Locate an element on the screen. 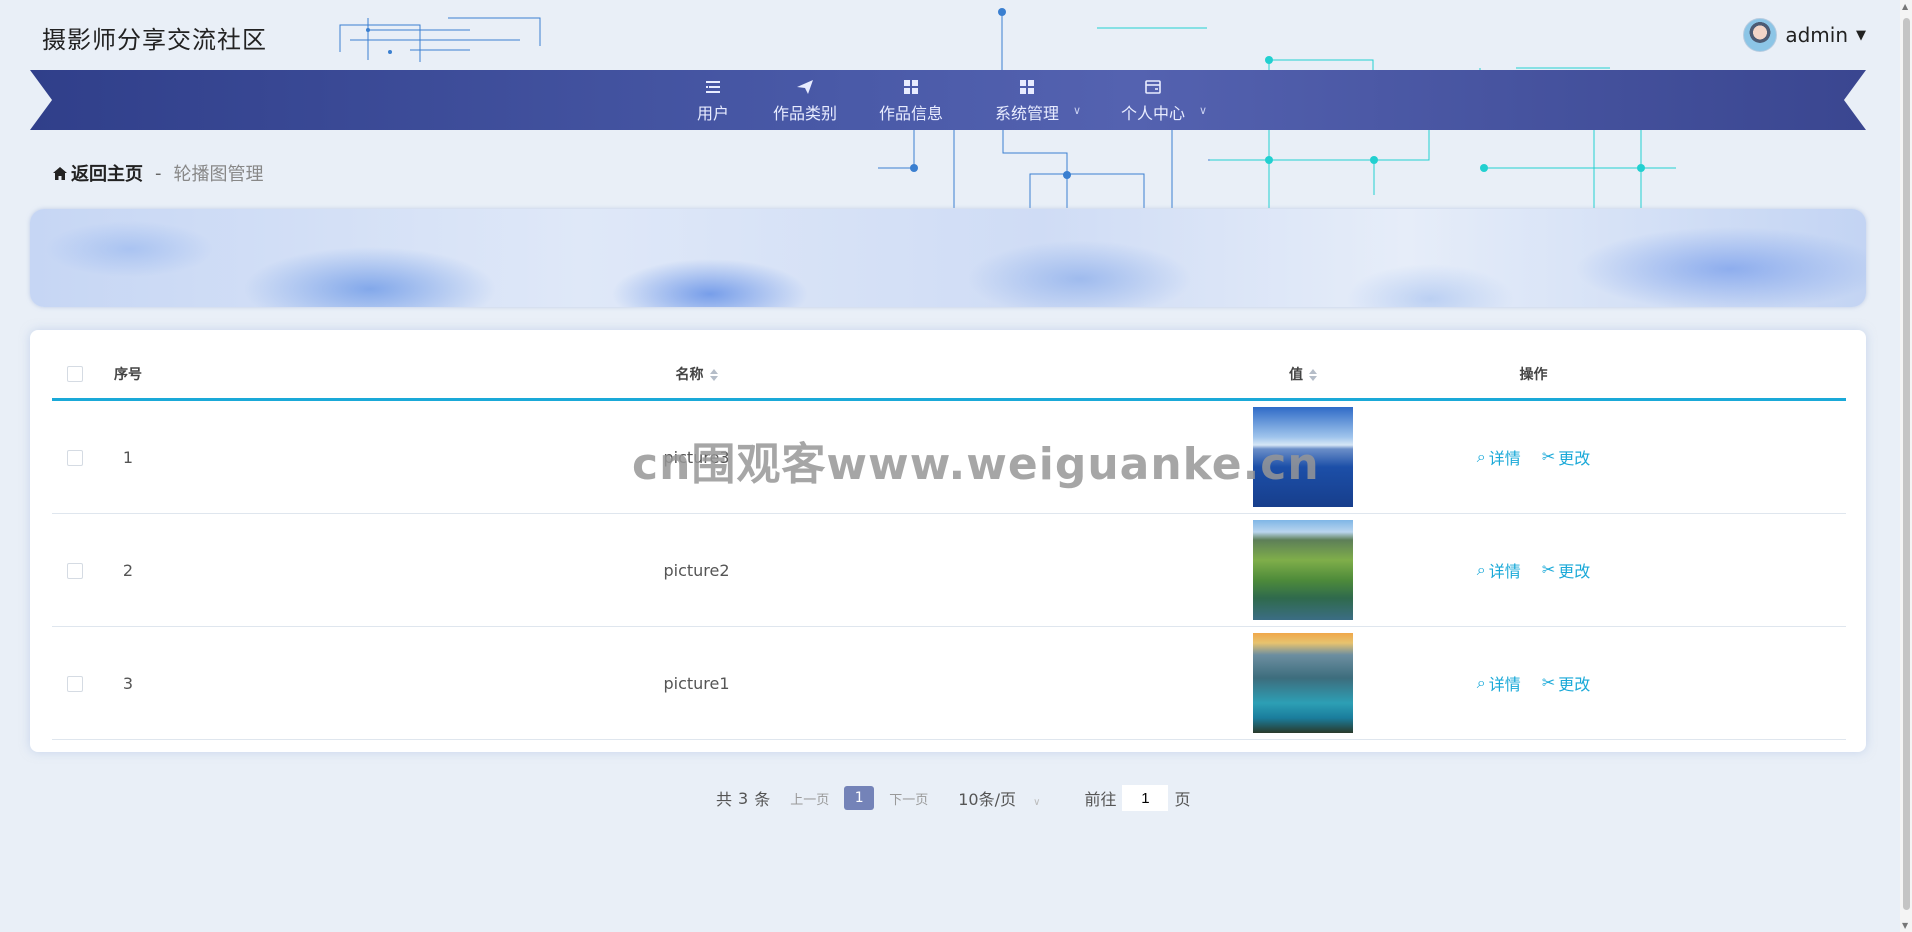  site-title: 摄影师分享交流社区 is located at coordinates (154, 40).